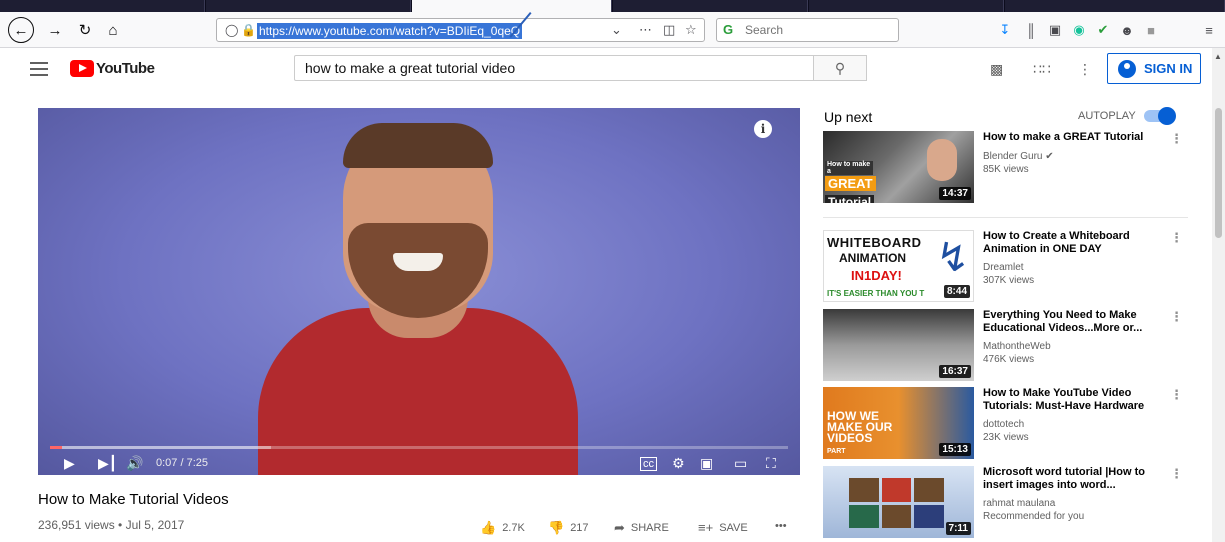 The width and height of the screenshot is (1225, 542). What do you see at coordinates (1079, 30) in the screenshot?
I see `grammarly-icon: ◉` at bounding box center [1079, 30].